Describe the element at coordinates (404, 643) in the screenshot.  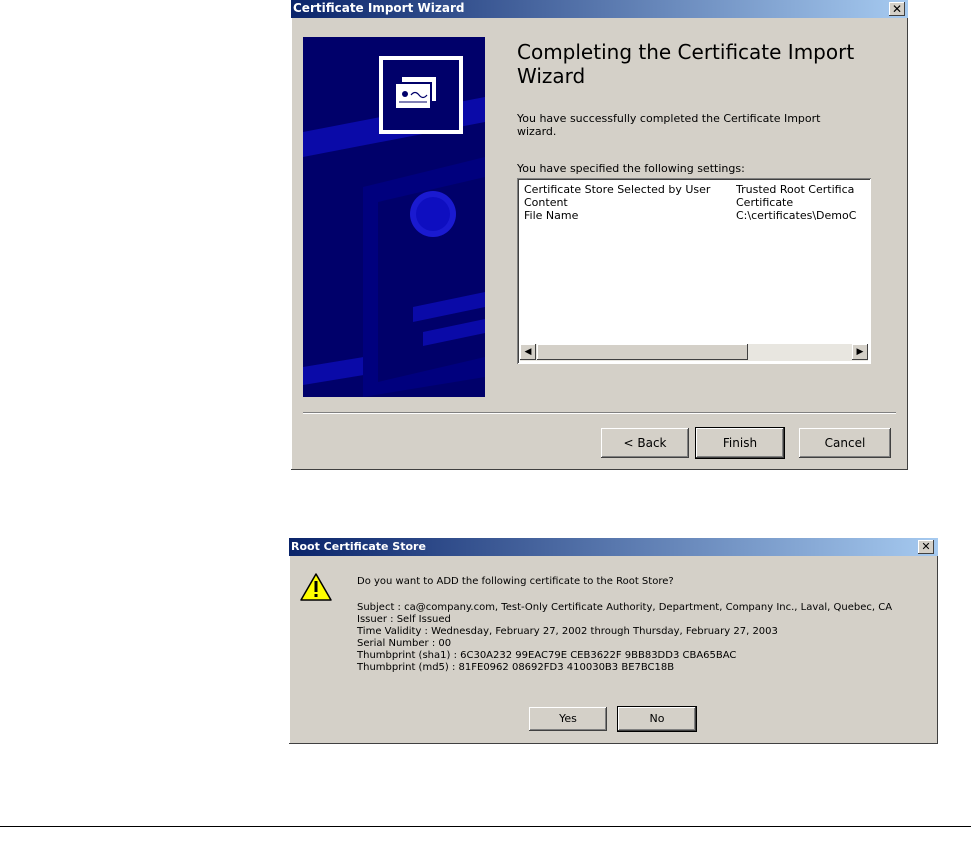
I see `detail-serial: Serial Number : 00` at that location.